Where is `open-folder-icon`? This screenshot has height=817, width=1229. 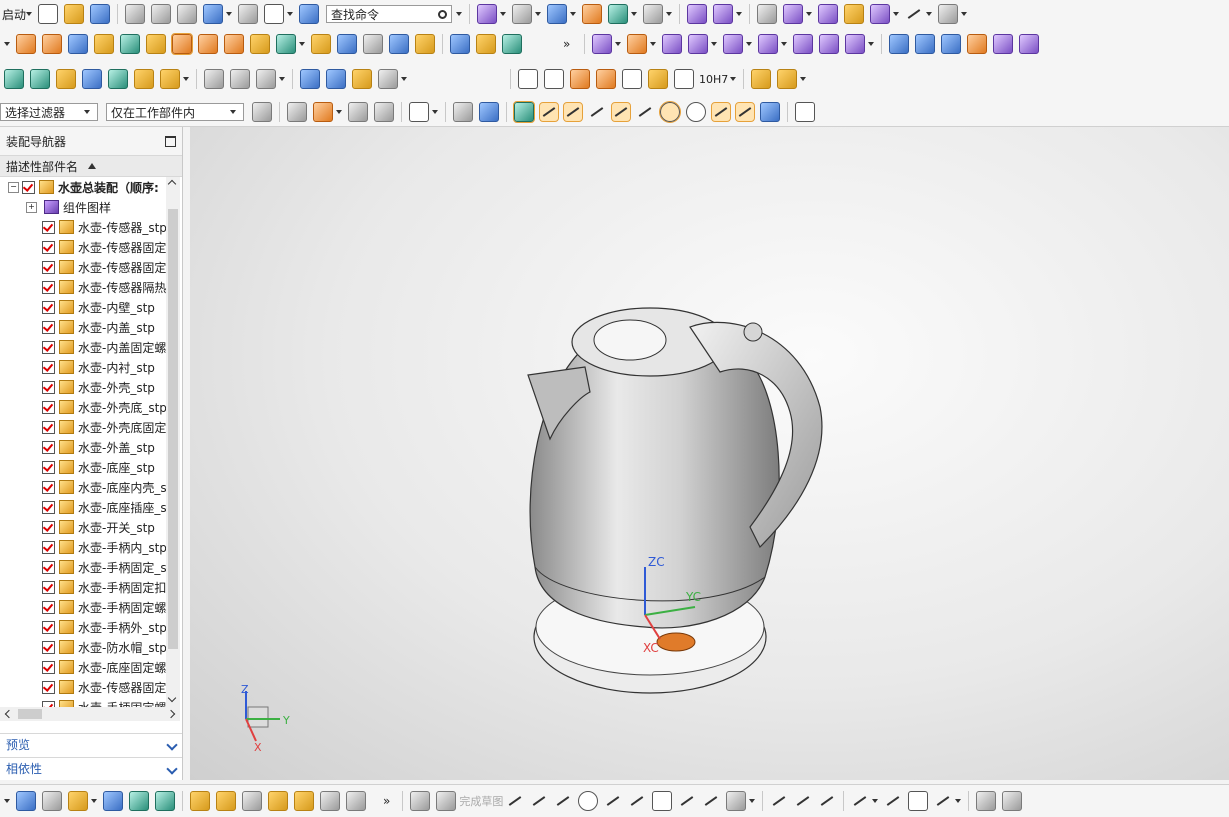 open-folder-icon is located at coordinates (74, 14).